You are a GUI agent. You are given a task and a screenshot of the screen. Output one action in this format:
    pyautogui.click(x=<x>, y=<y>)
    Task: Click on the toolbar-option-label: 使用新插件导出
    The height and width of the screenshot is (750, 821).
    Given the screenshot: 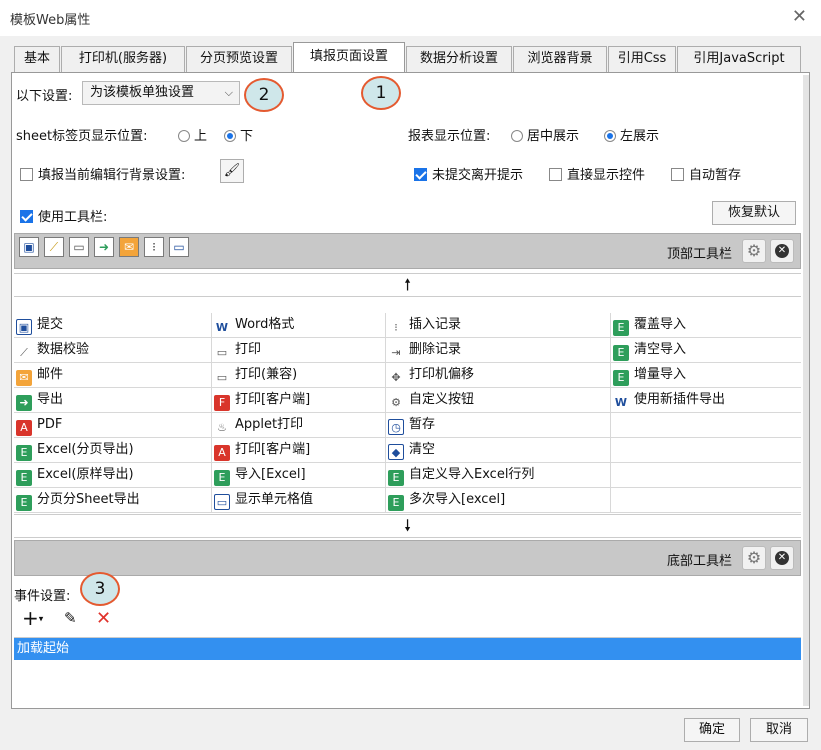 What is the action you would take?
    pyautogui.click(x=680, y=399)
    